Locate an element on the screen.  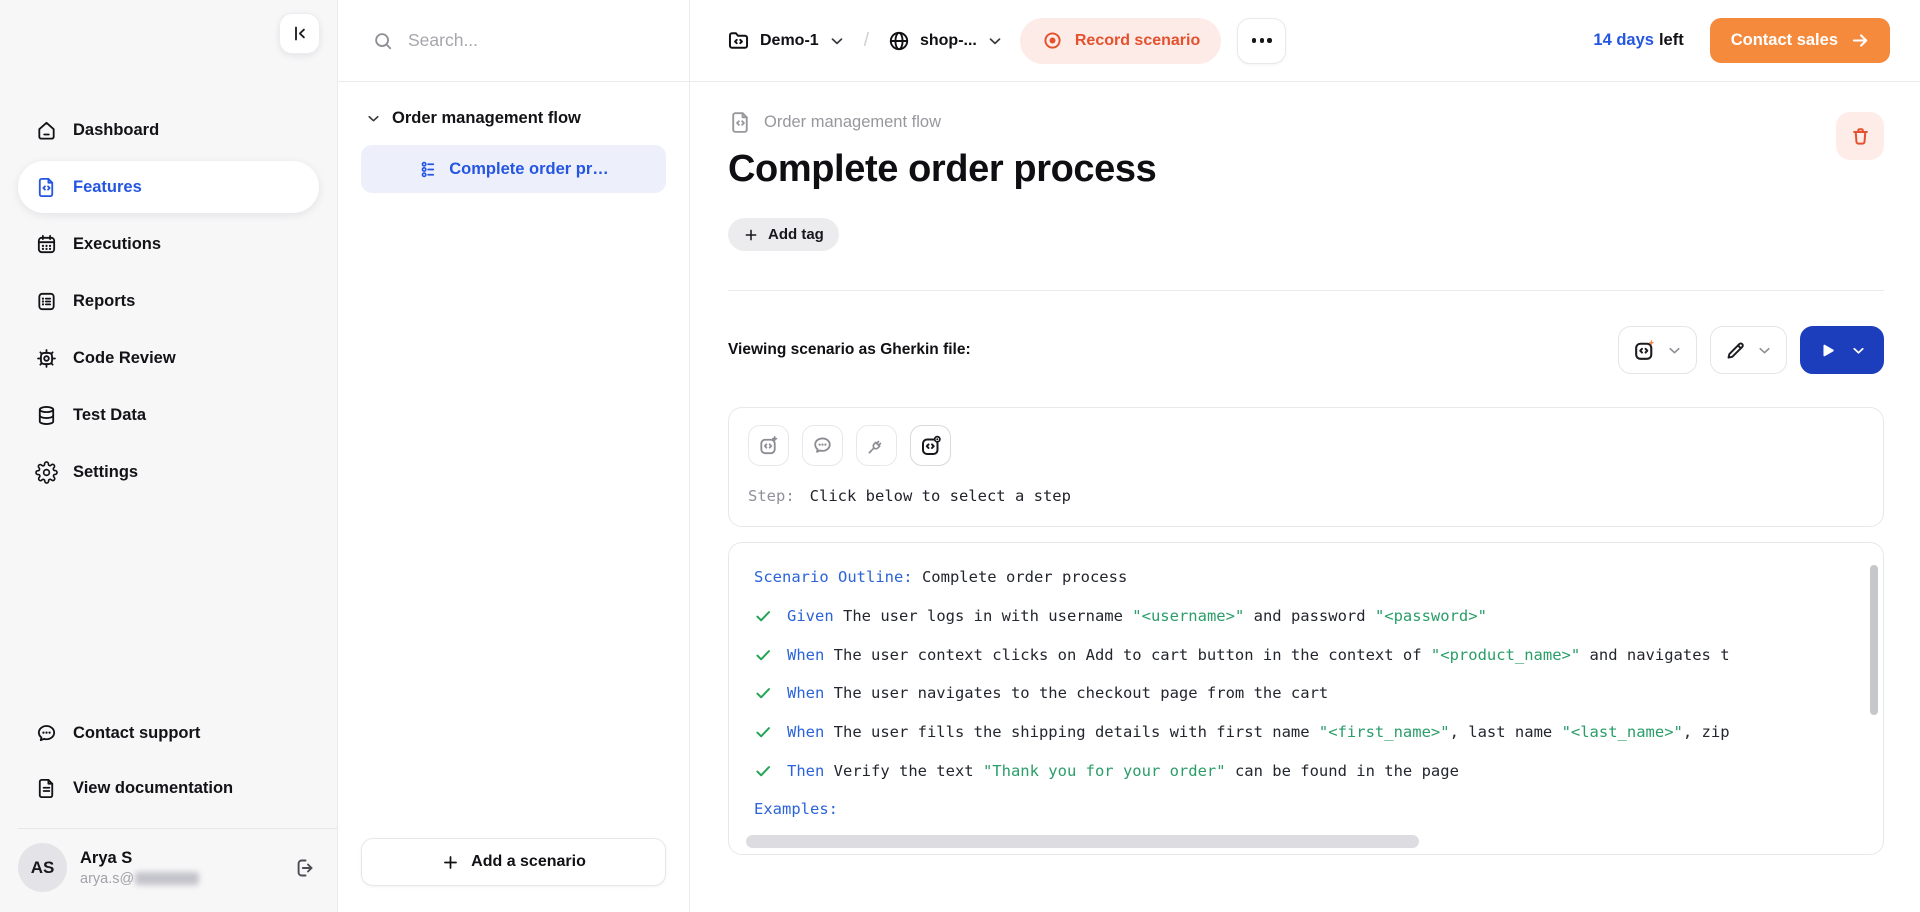
sidebar-item-dashboard: Dashboard is located at coordinates (168, 130).